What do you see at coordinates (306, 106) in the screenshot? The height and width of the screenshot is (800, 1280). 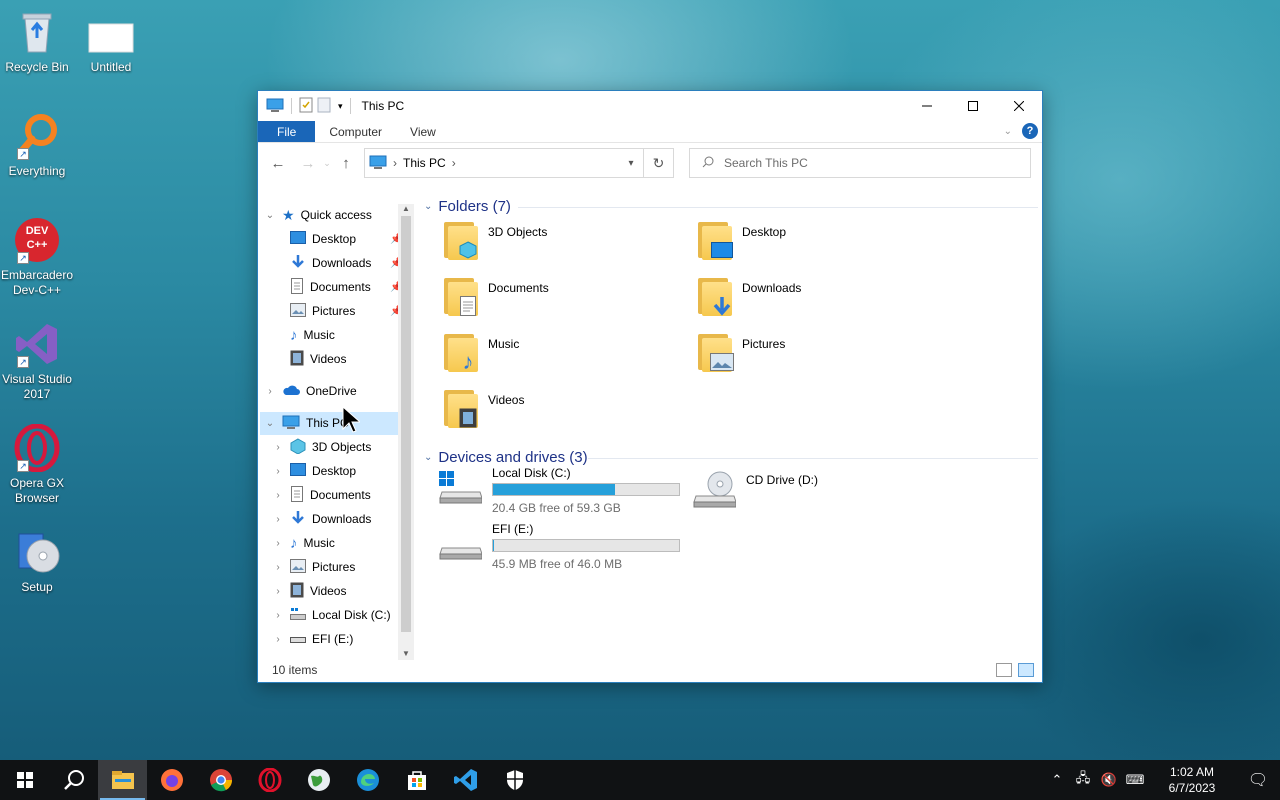 I see `properties-icon` at bounding box center [306, 106].